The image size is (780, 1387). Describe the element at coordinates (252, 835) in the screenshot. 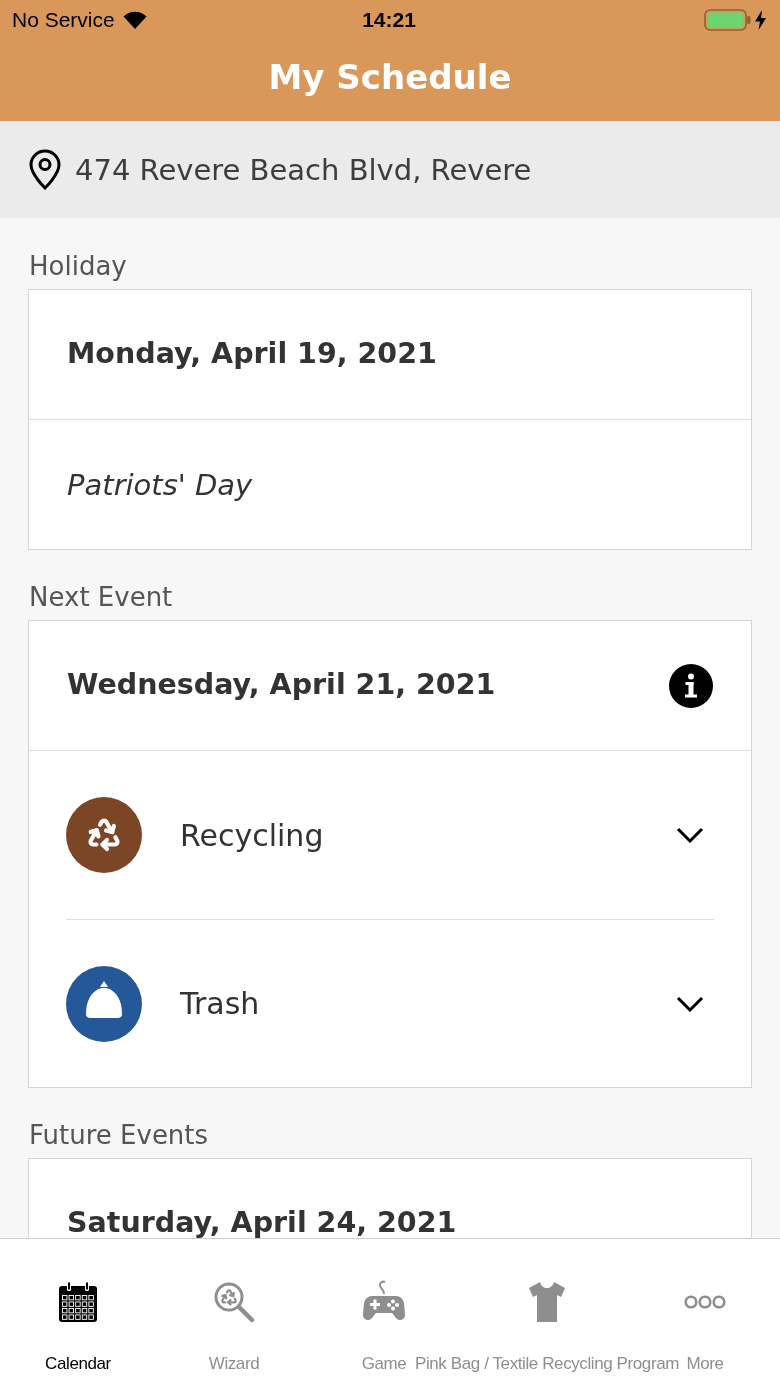

I see `event-type: Recycling` at that location.